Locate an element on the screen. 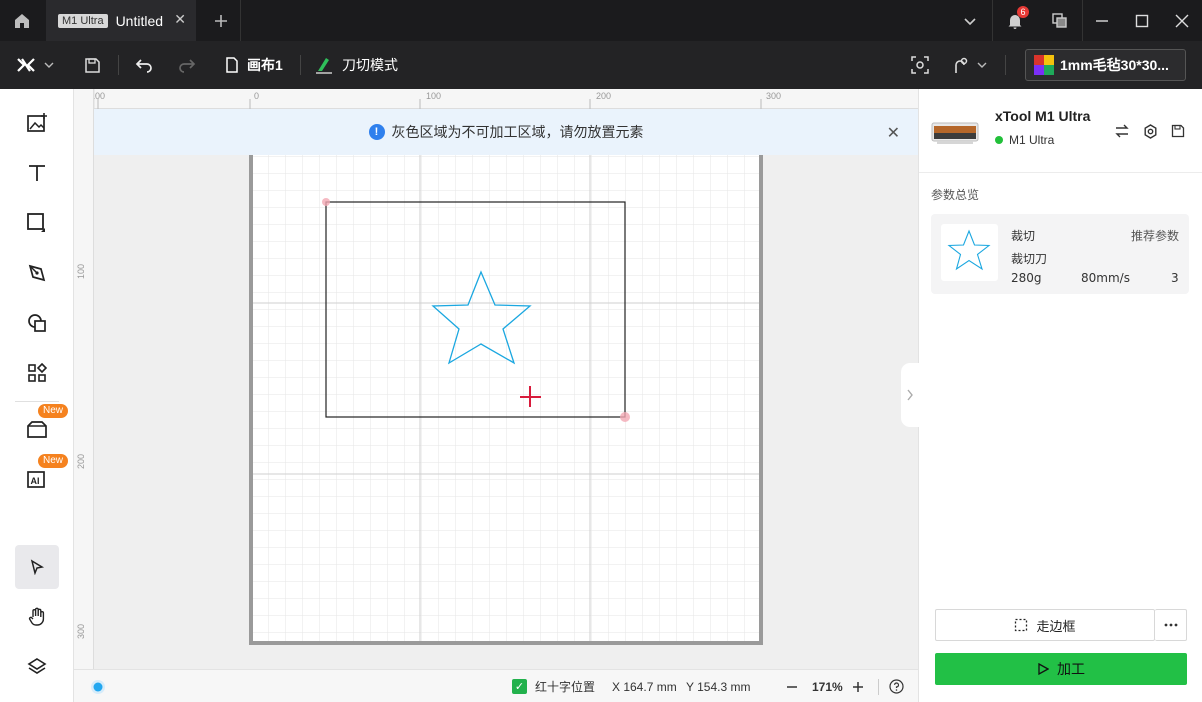 The image size is (1202, 702). recommend-params-link: 推荐参数 is located at coordinates (1155, 235).